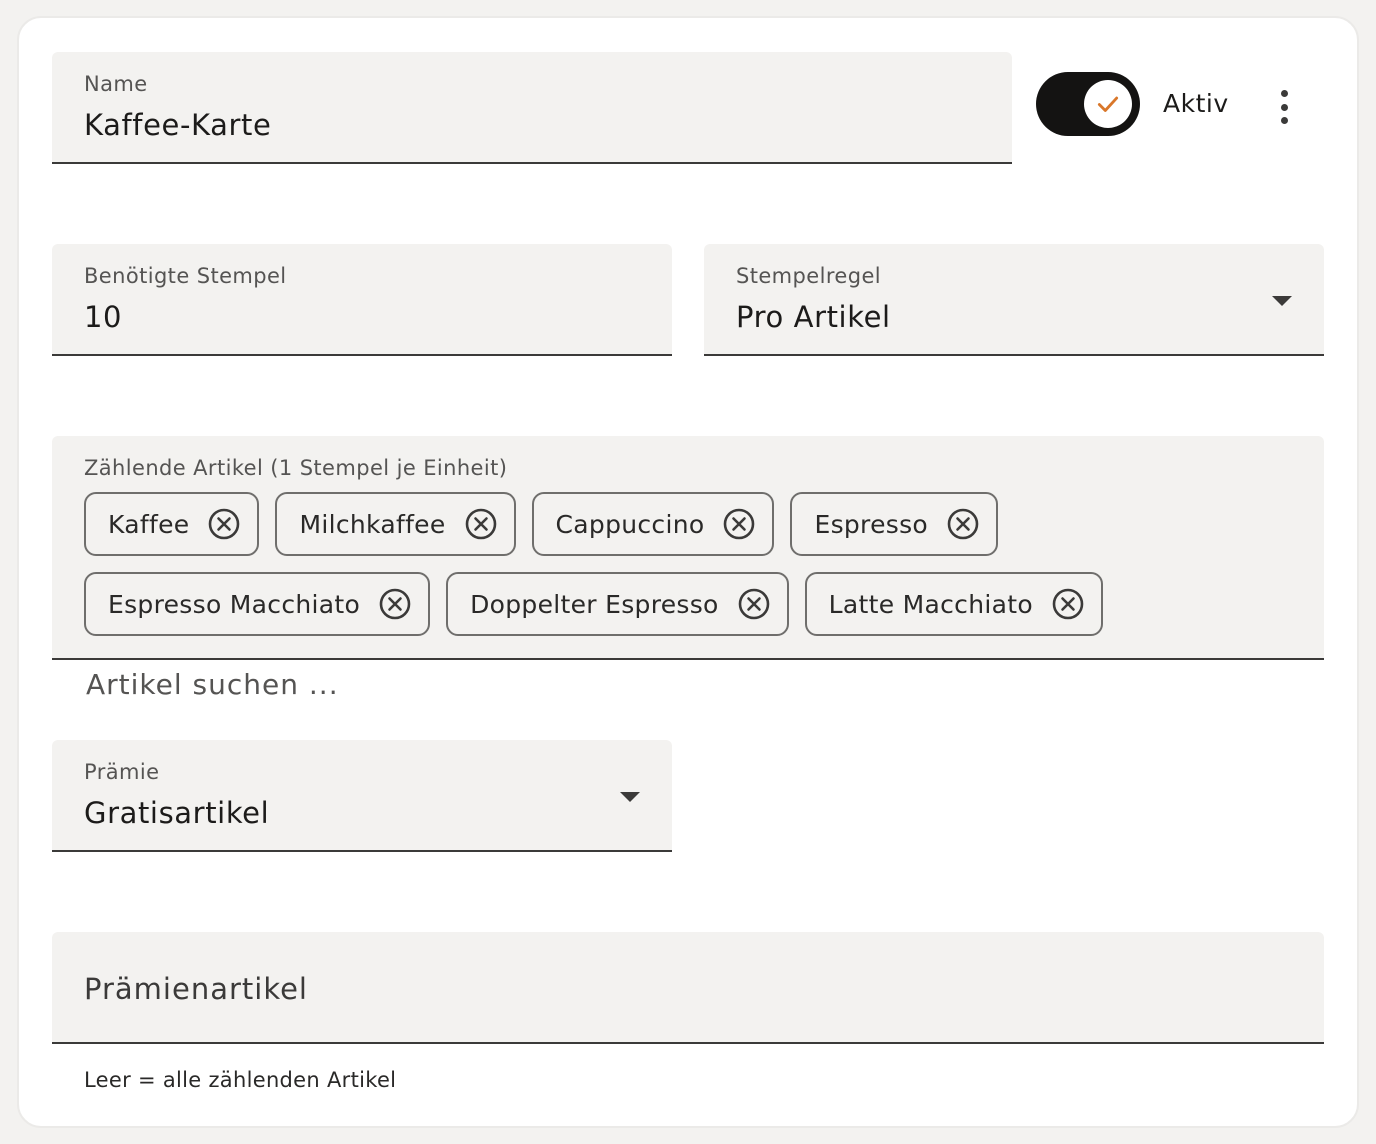 This screenshot has height=1144, width=1376. I want to click on stamp-rule-select: Stempelregel Pro Artikel, so click(1014, 300).